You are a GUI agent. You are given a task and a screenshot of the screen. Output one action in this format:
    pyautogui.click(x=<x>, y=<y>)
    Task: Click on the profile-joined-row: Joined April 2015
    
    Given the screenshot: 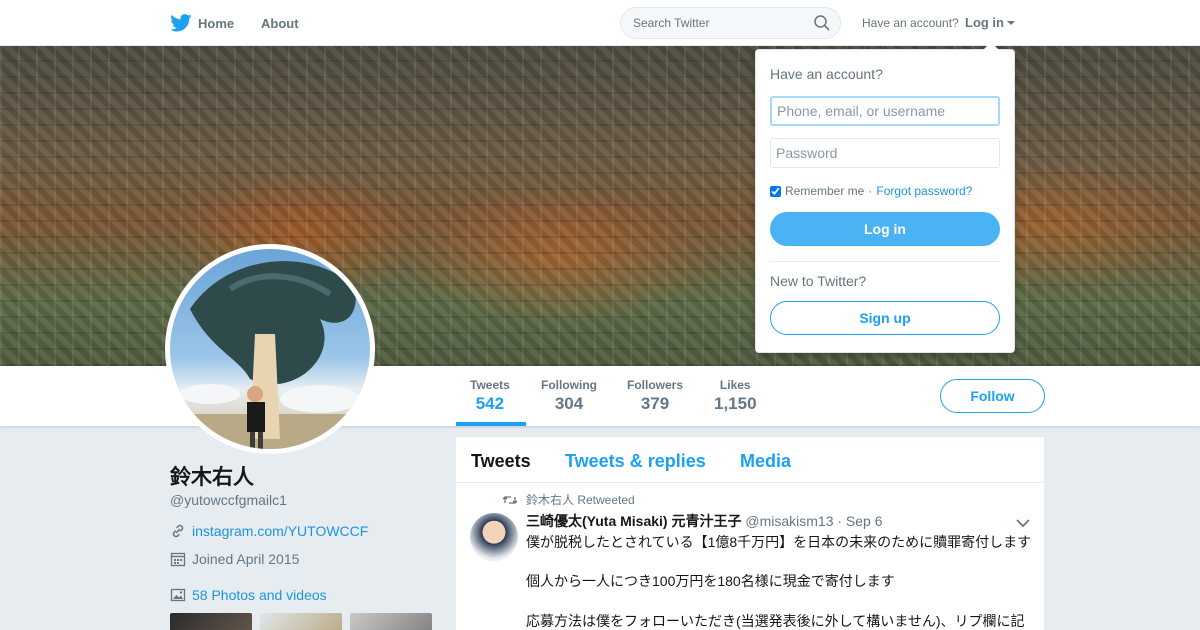 What is the action you would take?
    pyautogui.click(x=234, y=559)
    